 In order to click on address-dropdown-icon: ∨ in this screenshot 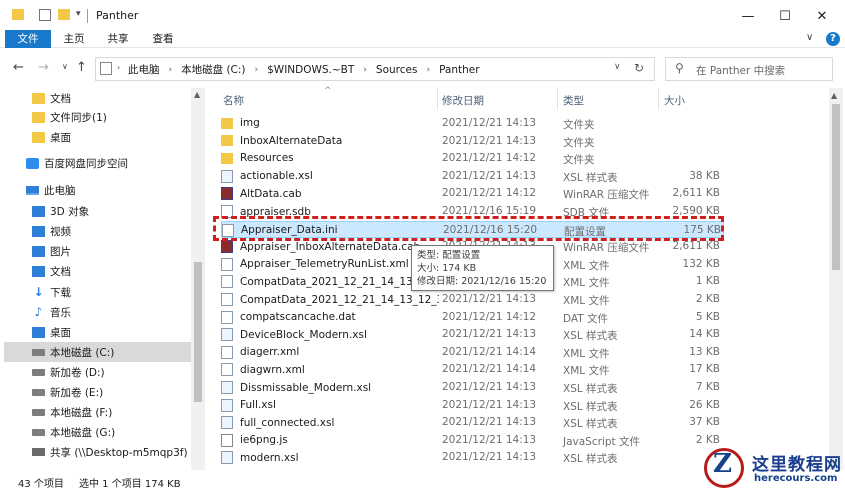, I will do `click(617, 67)`.